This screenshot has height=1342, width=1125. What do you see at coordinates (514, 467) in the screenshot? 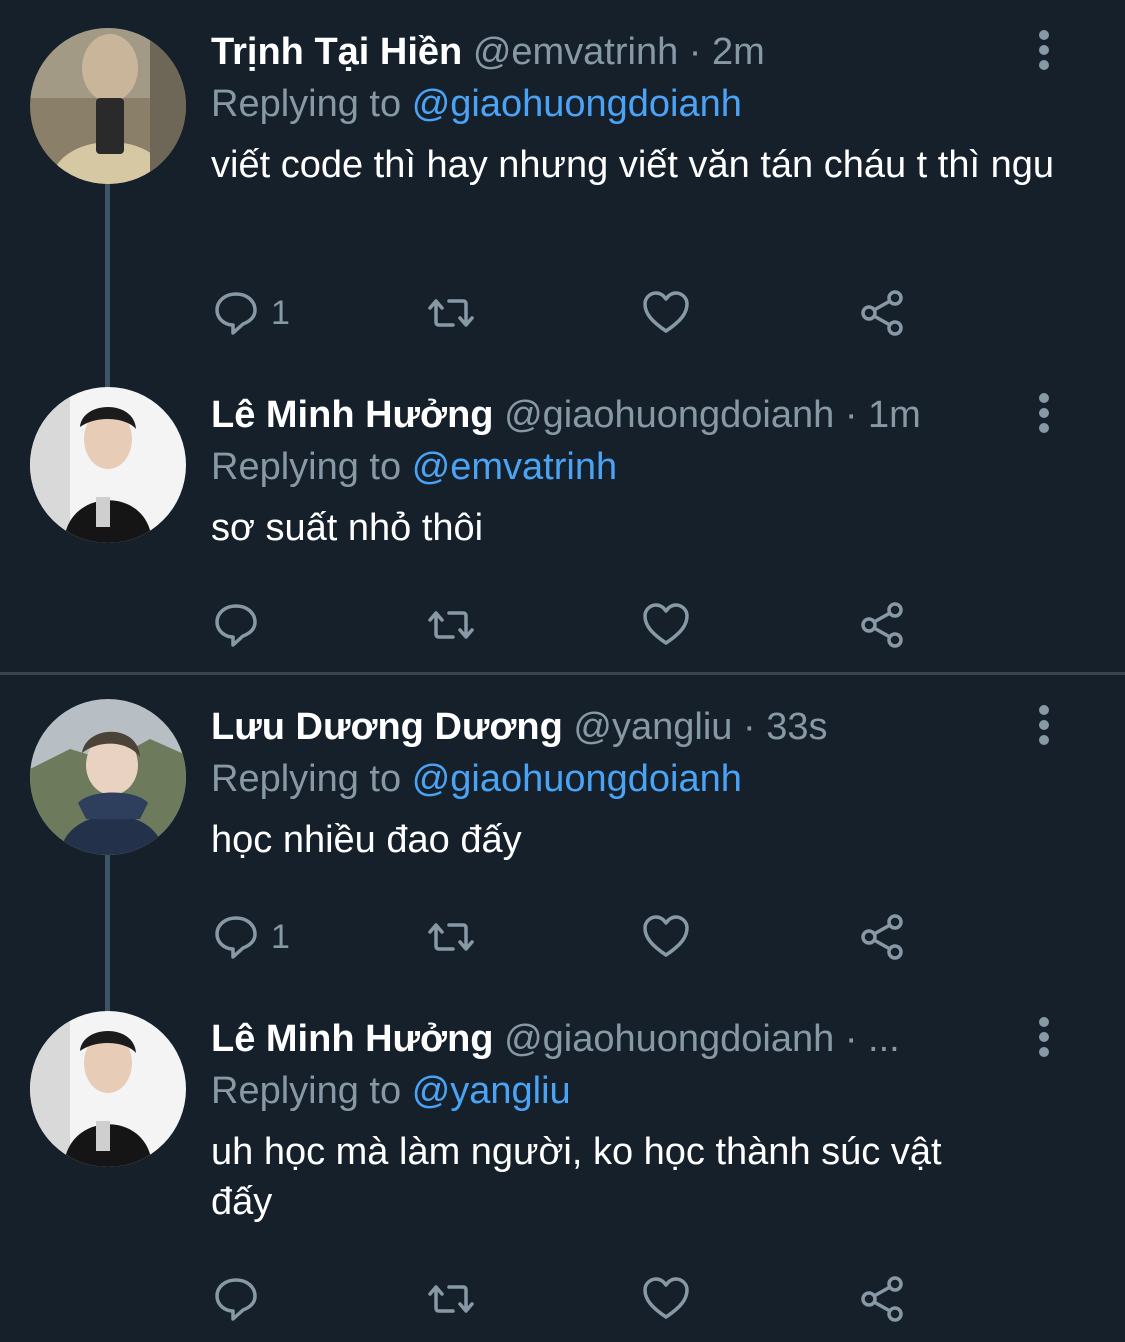
I see `replying-mention: @emvatrinh` at bounding box center [514, 467].